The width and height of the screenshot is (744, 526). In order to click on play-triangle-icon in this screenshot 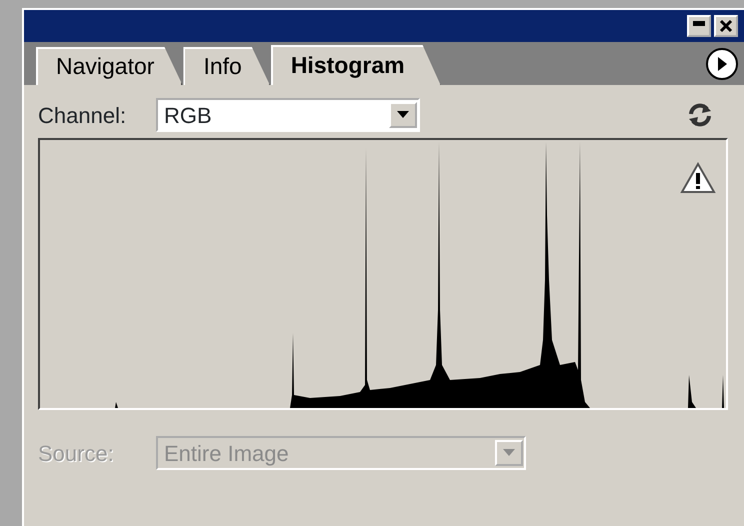, I will do `click(722, 64)`.